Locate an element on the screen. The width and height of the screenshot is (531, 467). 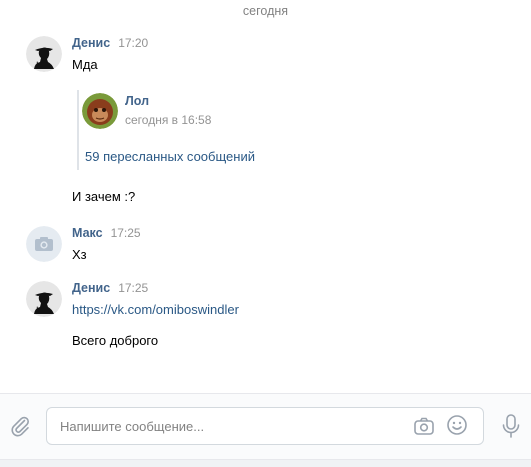
smile-icon is located at coordinates (457, 425).